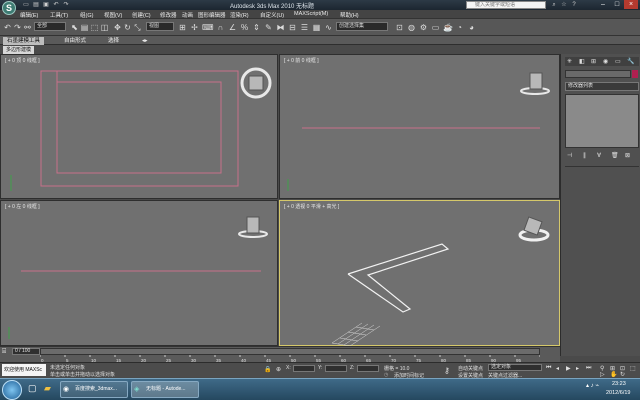  What do you see at coordinates (622, 374) in the screenshot?
I see `orbit-icon: ↻` at bounding box center [622, 374].